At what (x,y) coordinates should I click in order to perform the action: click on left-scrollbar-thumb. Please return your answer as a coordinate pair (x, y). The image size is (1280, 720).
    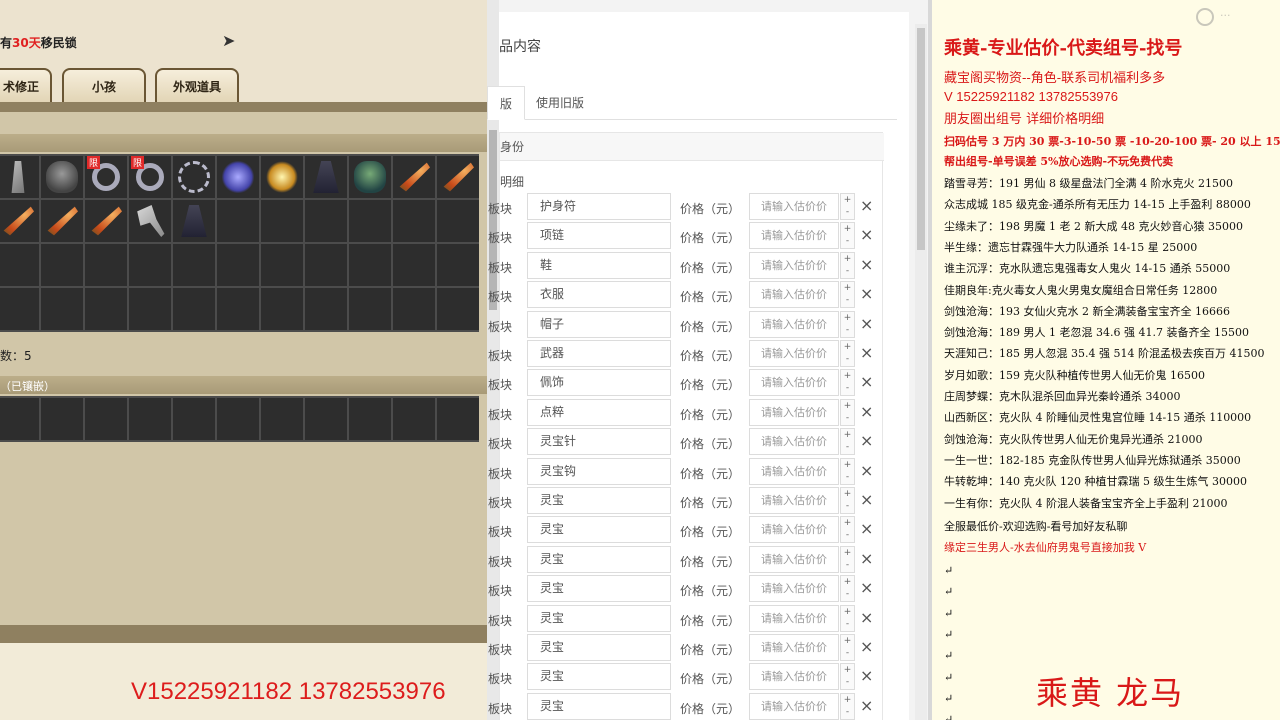
    Looking at the image, I should click on (493, 220).